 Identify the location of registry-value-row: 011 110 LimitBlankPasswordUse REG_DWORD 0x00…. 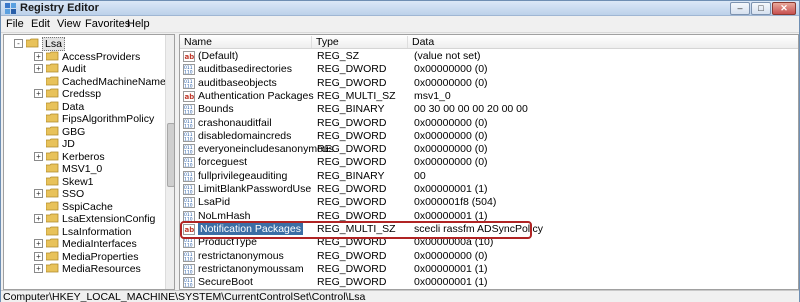
(489, 189).